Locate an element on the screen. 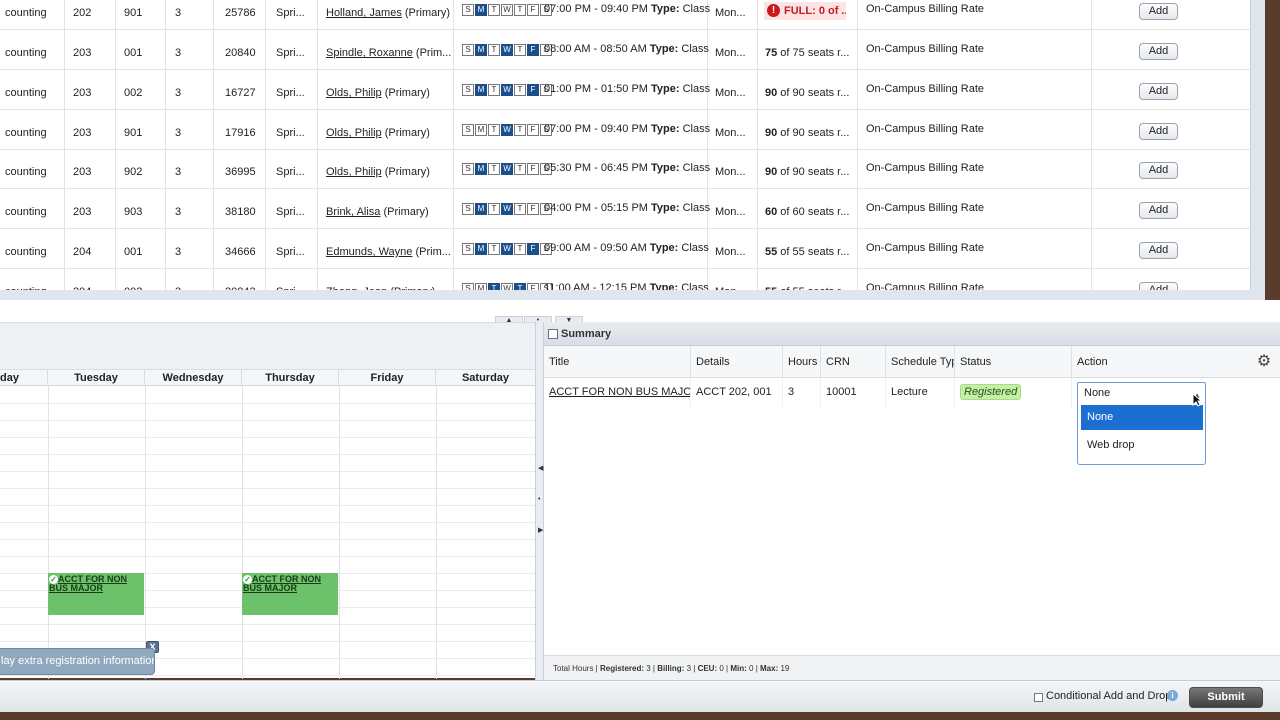 The height and width of the screenshot is (720, 1280). hours-cell-text: 3 is located at coordinates (178, 172).